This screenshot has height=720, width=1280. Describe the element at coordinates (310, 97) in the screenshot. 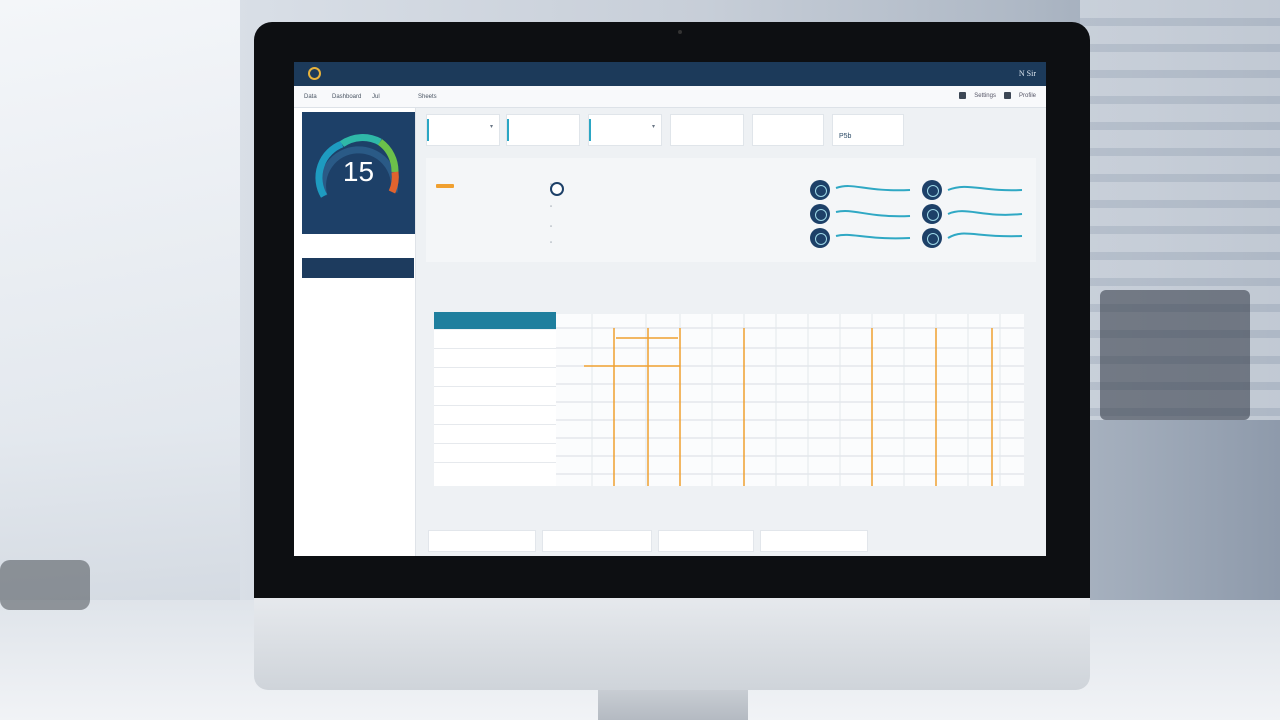

I see `breadcrumb-item: Data` at that location.